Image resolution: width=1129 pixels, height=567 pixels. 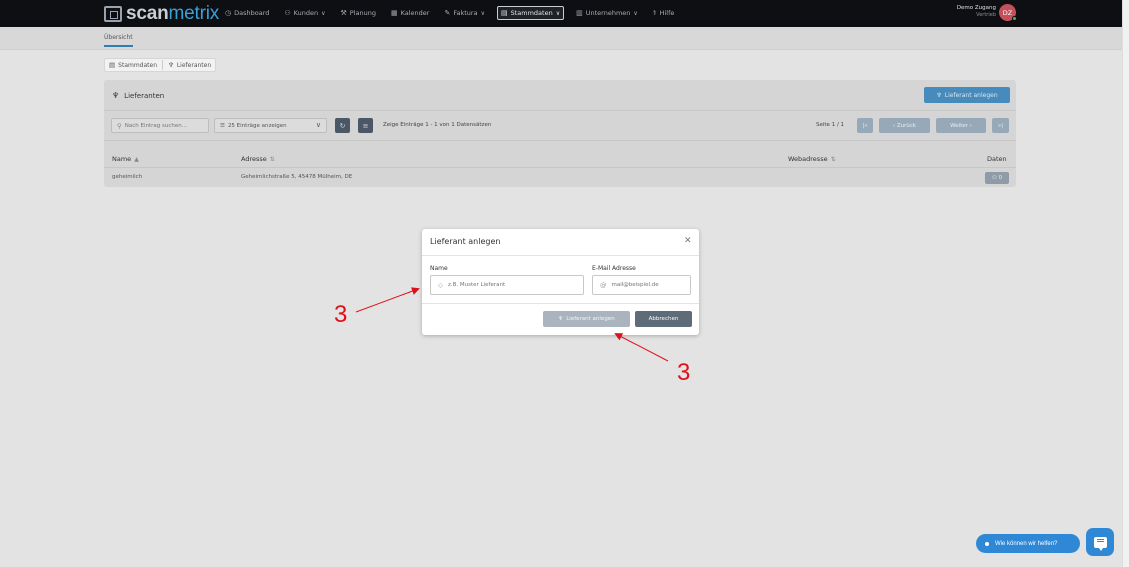 I want to click on search-icon: ⚲, so click(x=119, y=125).